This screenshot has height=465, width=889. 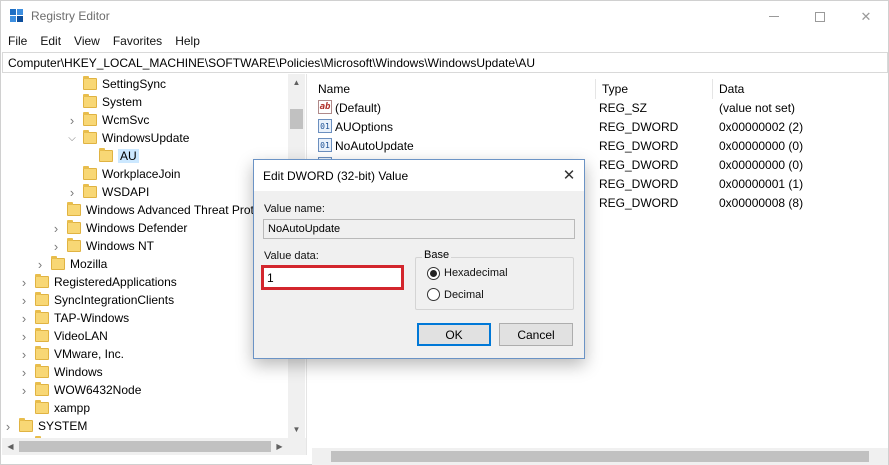 I want to click on scroll-right-arrow-icon: ▶, so click(x=279, y=446).